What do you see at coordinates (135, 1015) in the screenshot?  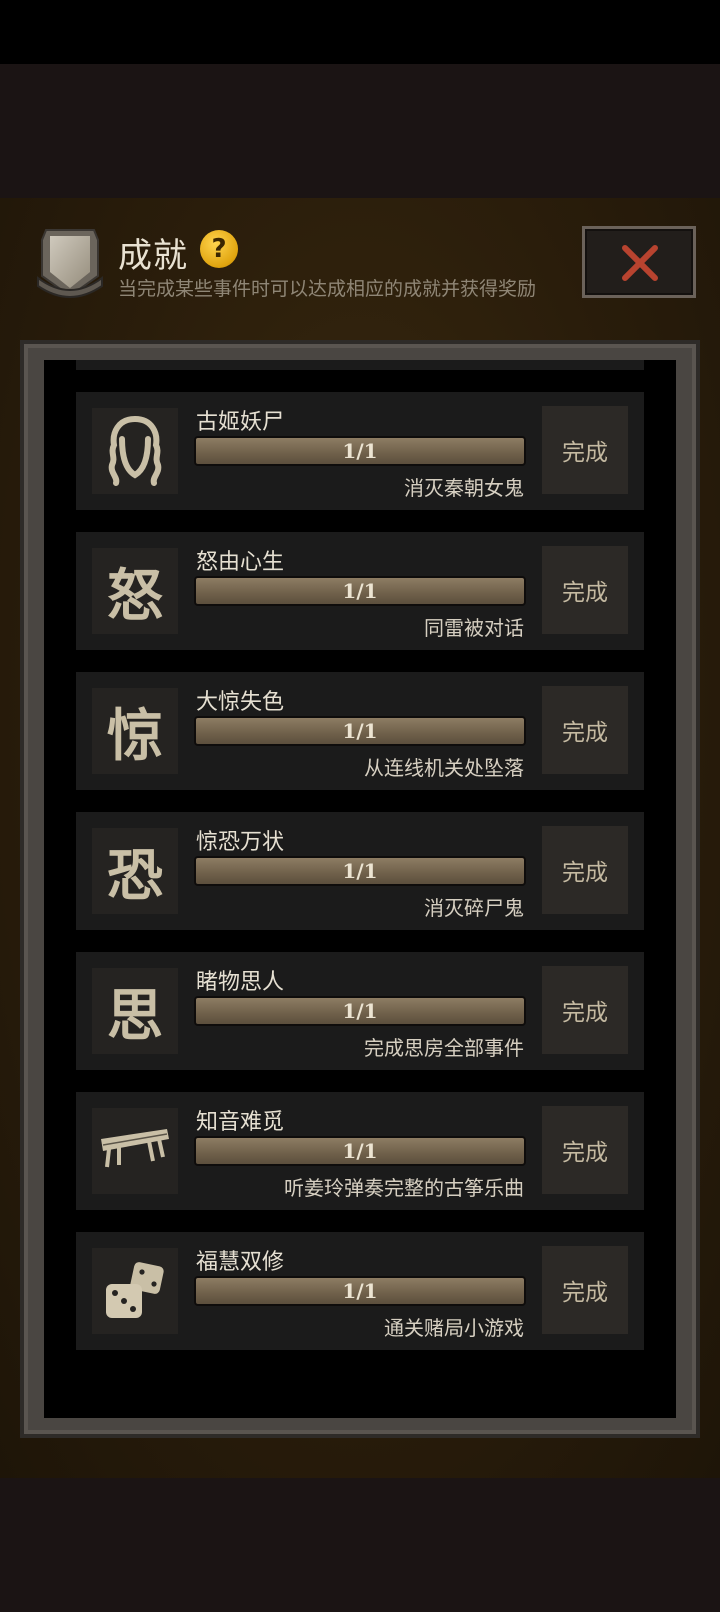 I see `achievement-glyph-icon: 思` at bounding box center [135, 1015].